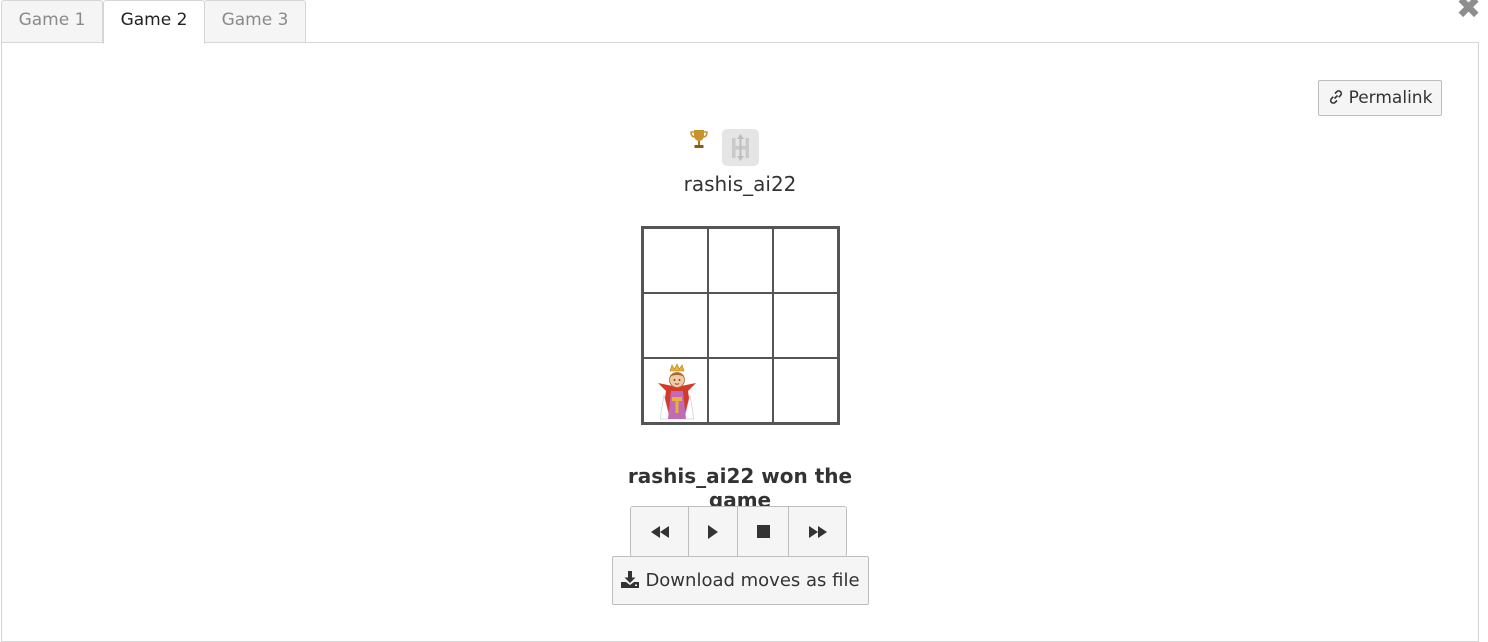 This screenshot has width=1488, height=642. Describe the element at coordinates (630, 579) in the screenshot. I see `download-icon` at that location.